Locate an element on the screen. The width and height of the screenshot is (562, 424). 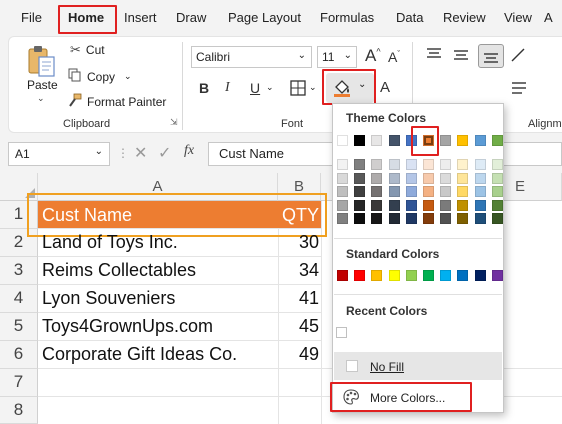
font-name-chevron-icon: ⌄ is located at coordinates (302, 55).